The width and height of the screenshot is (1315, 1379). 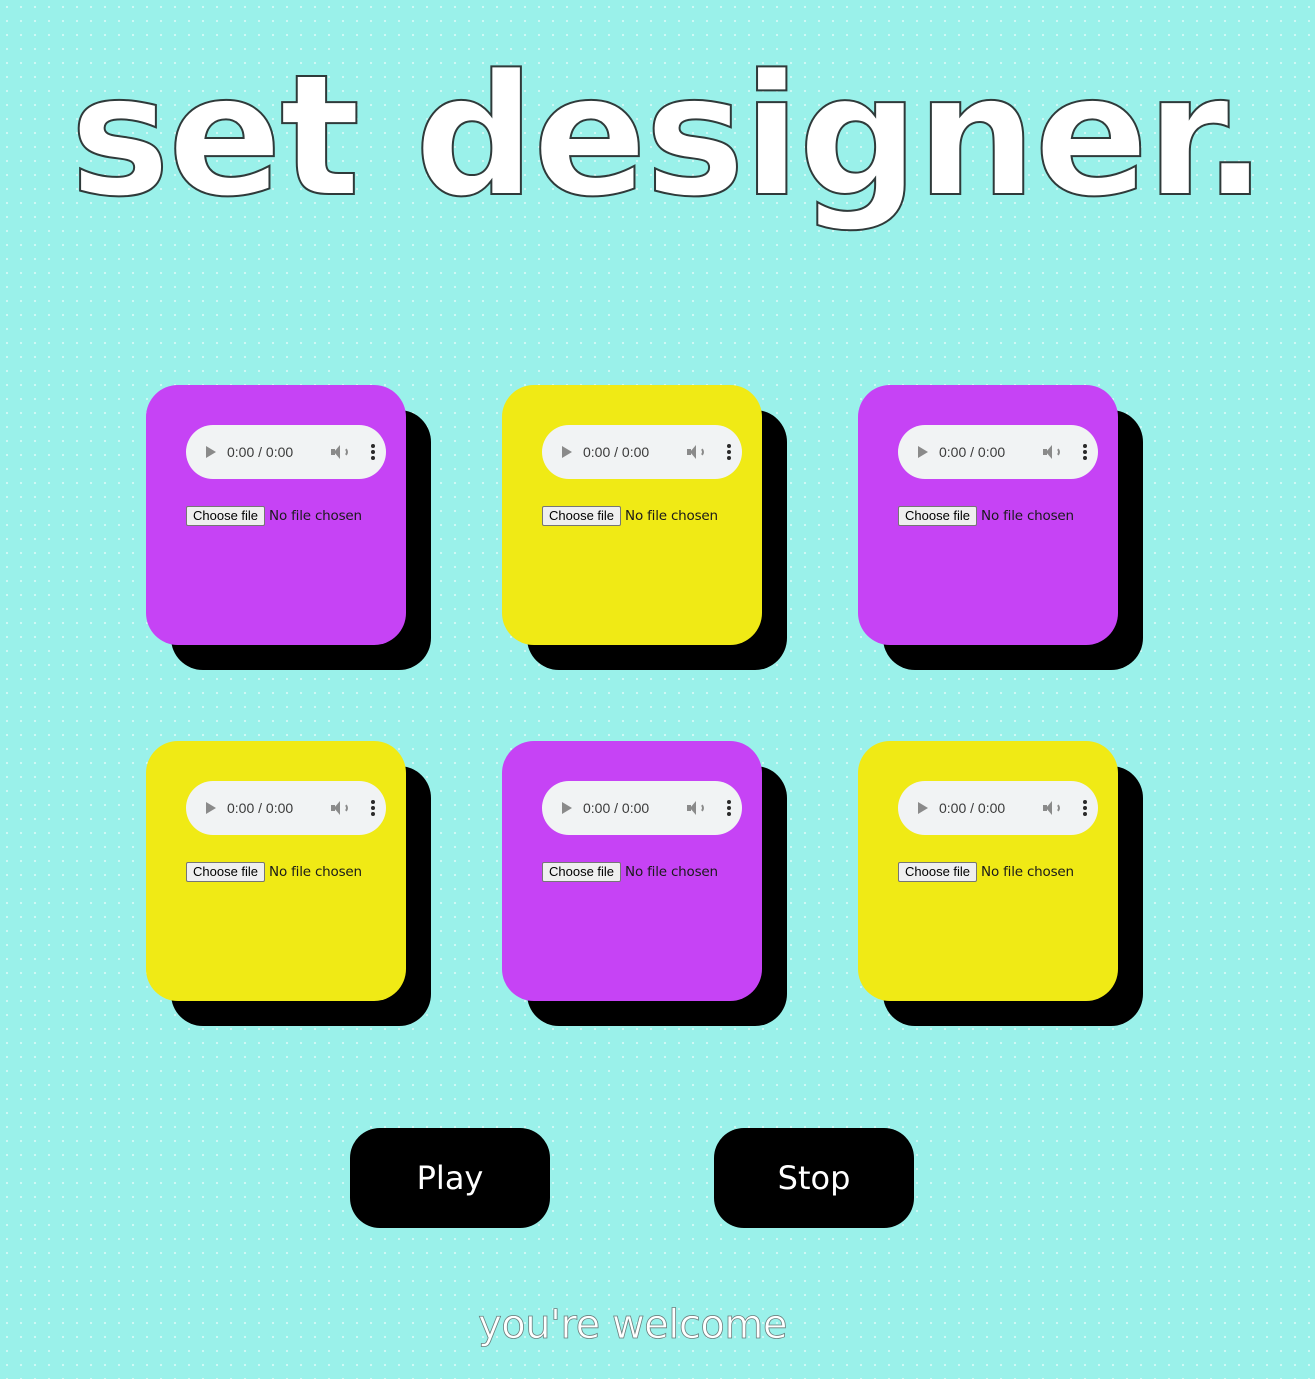 What do you see at coordinates (814, 1178) in the screenshot?
I see `stop-button: Stop` at bounding box center [814, 1178].